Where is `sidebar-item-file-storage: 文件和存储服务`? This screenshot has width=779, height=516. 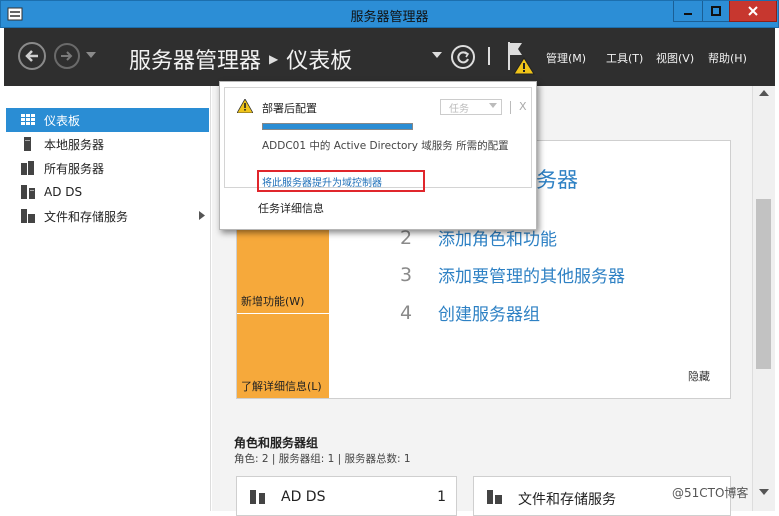 sidebar-item-file-storage: 文件和存储服务 is located at coordinates (107, 216).